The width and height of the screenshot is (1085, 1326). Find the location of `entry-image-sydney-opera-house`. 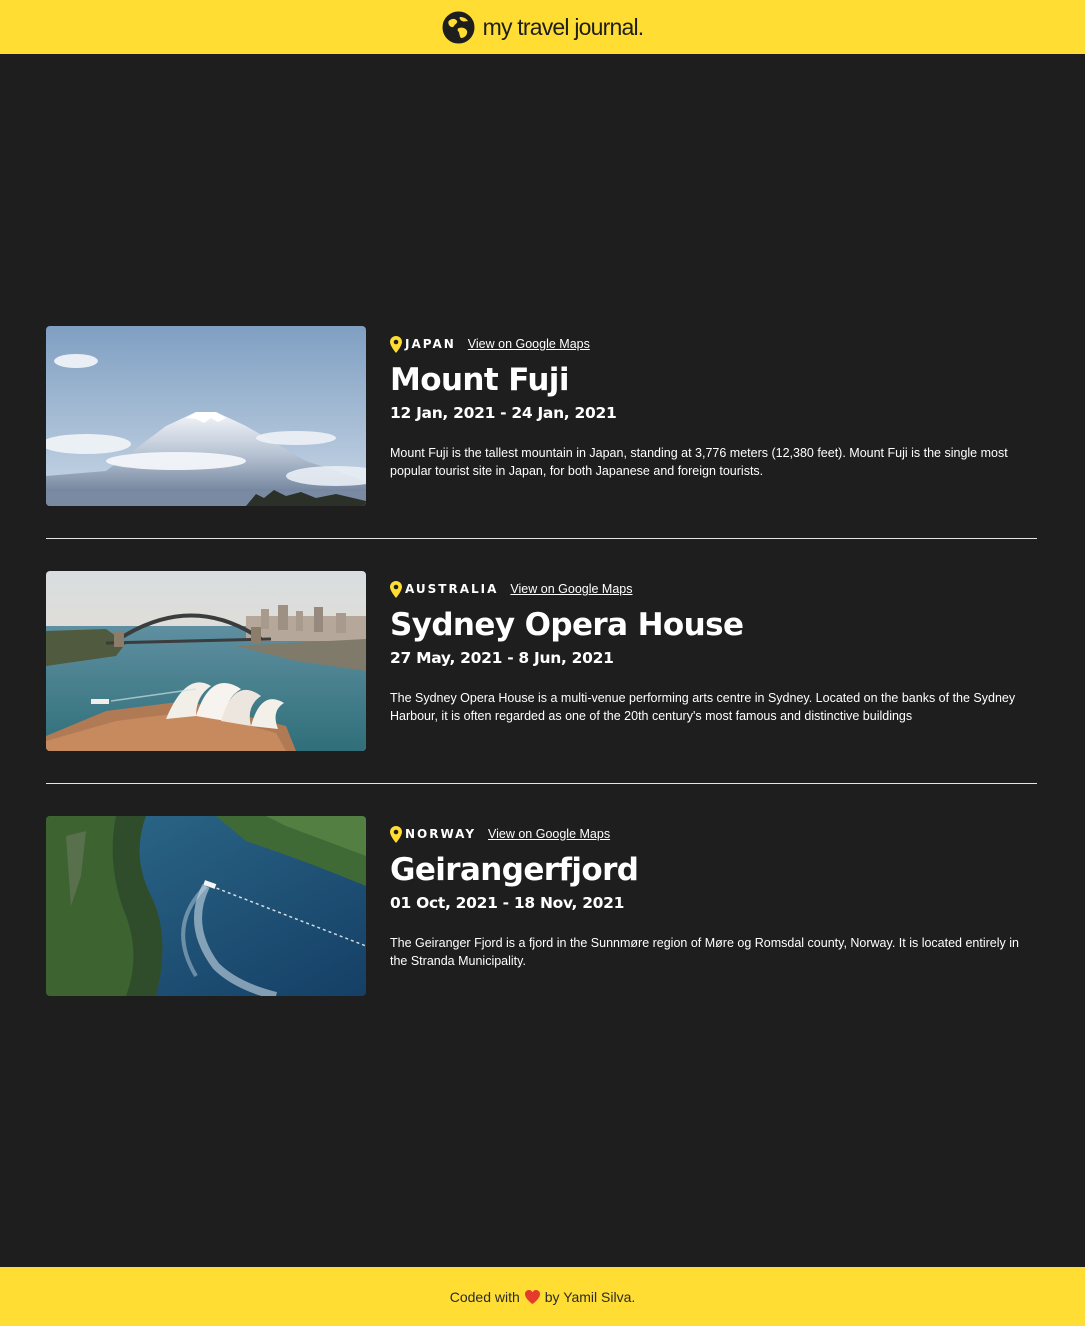

entry-image-sydney-opera-house is located at coordinates (206, 661).